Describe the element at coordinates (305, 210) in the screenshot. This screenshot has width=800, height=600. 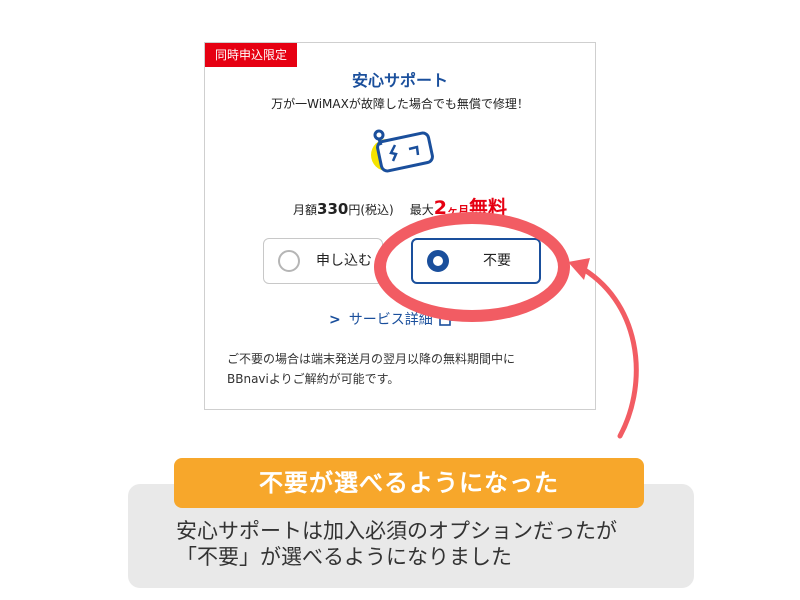
I see `price-prefix: 月額` at that location.